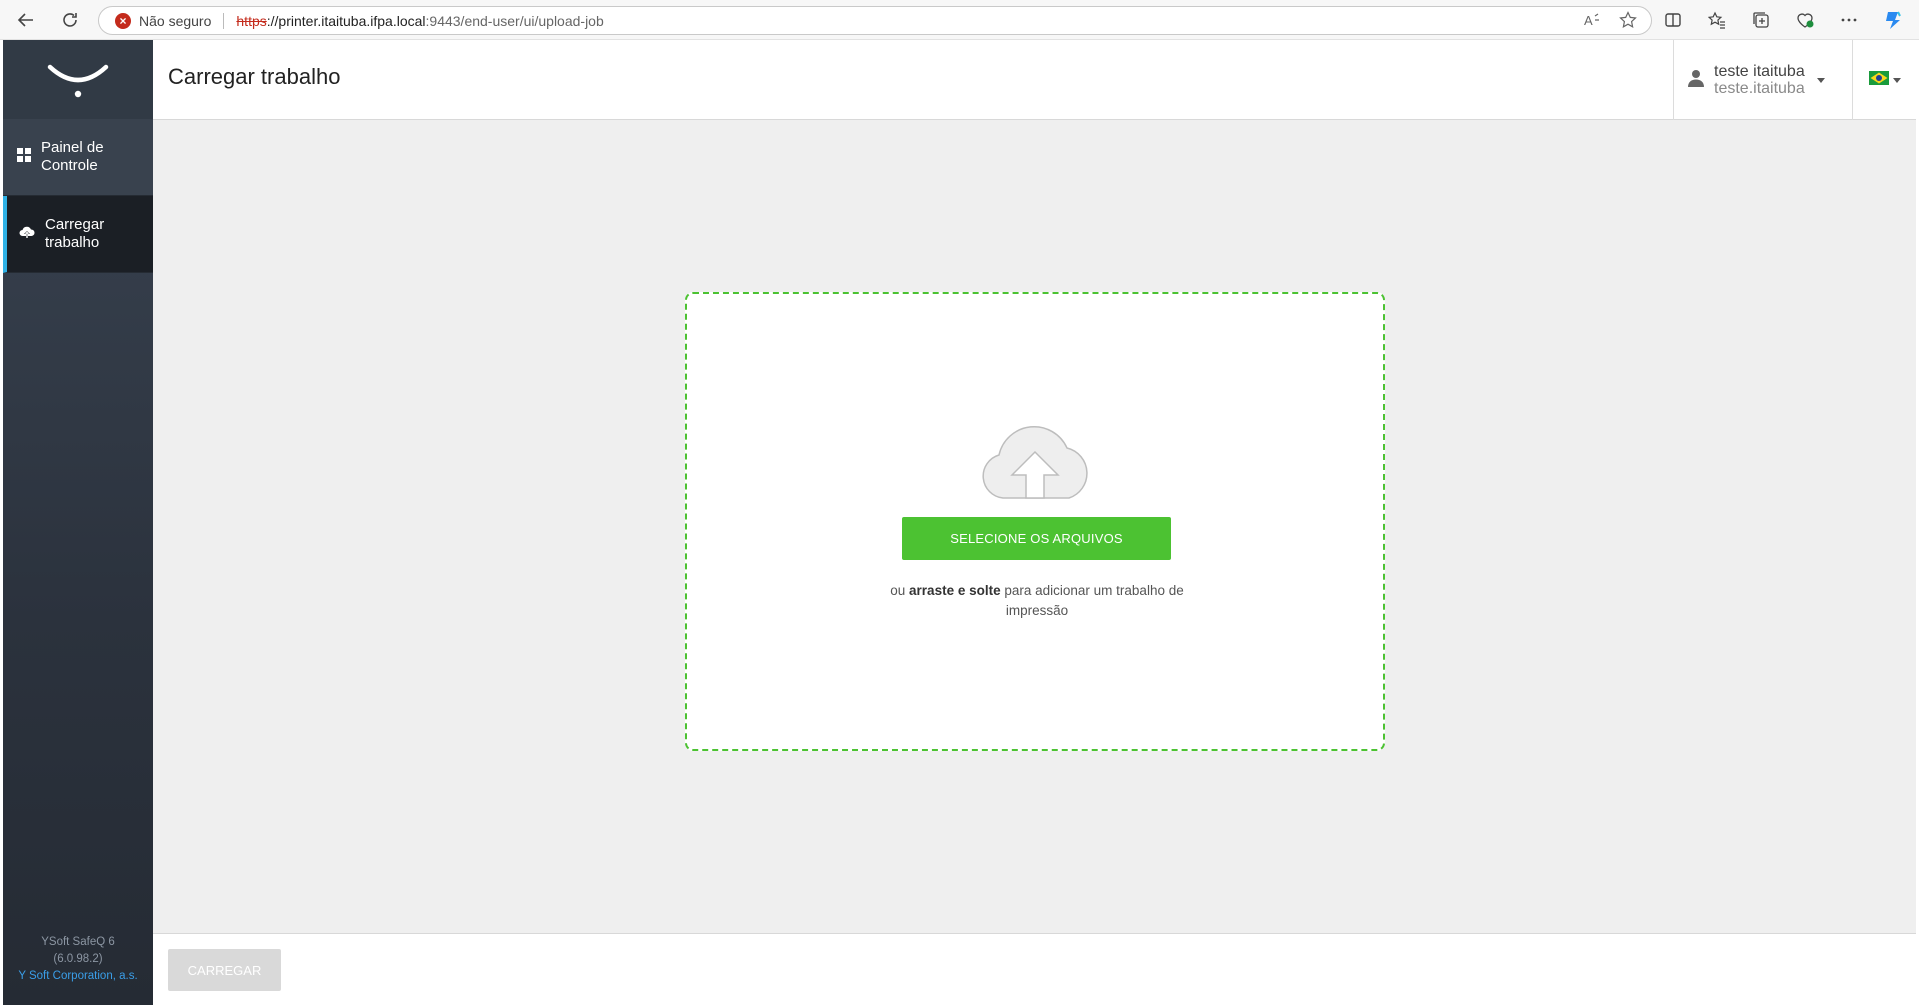 This screenshot has width=1919, height=1005. What do you see at coordinates (1696, 80) in the screenshot?
I see `user-icon` at bounding box center [1696, 80].